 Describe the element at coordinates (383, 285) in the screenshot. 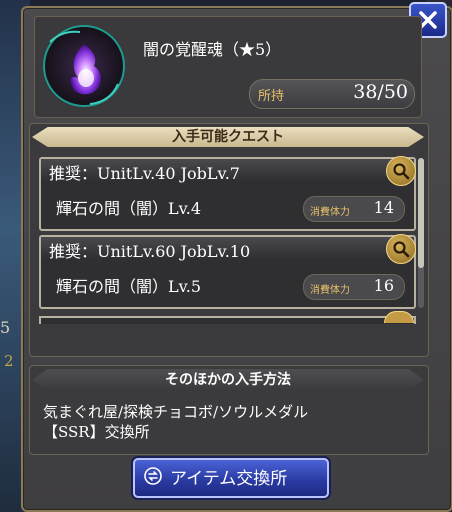

I see `stamina-value: 16` at that location.